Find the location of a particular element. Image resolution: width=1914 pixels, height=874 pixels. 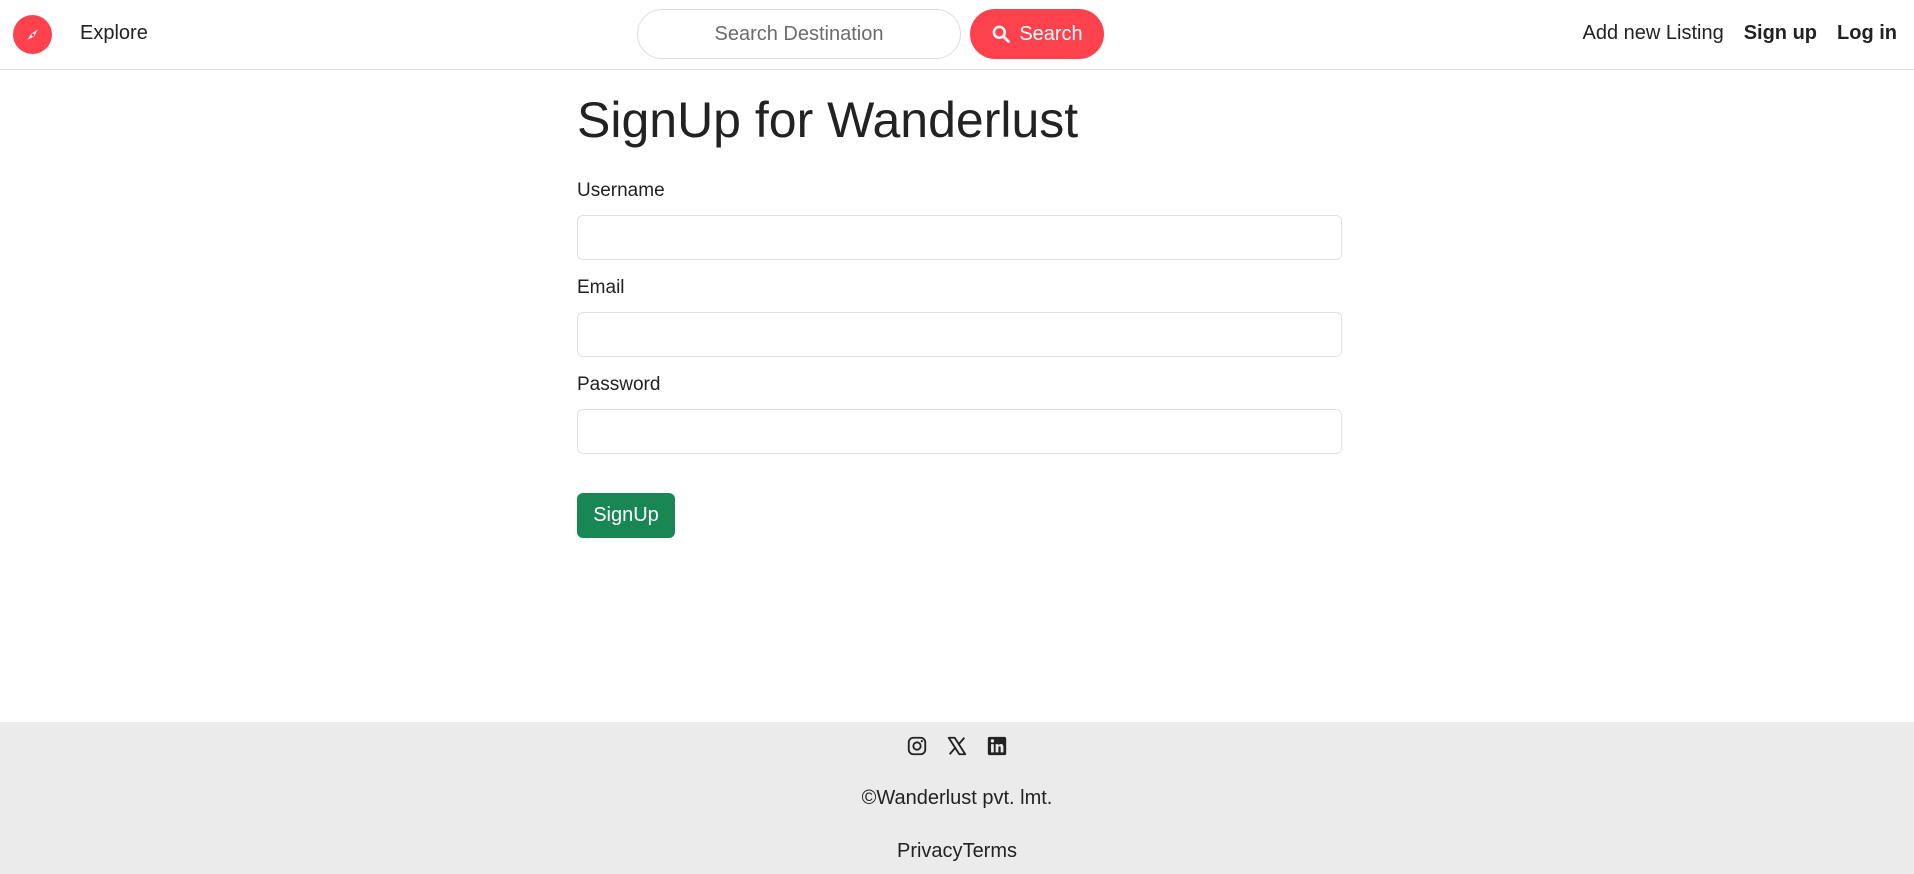

email-label: Email is located at coordinates (601, 287).